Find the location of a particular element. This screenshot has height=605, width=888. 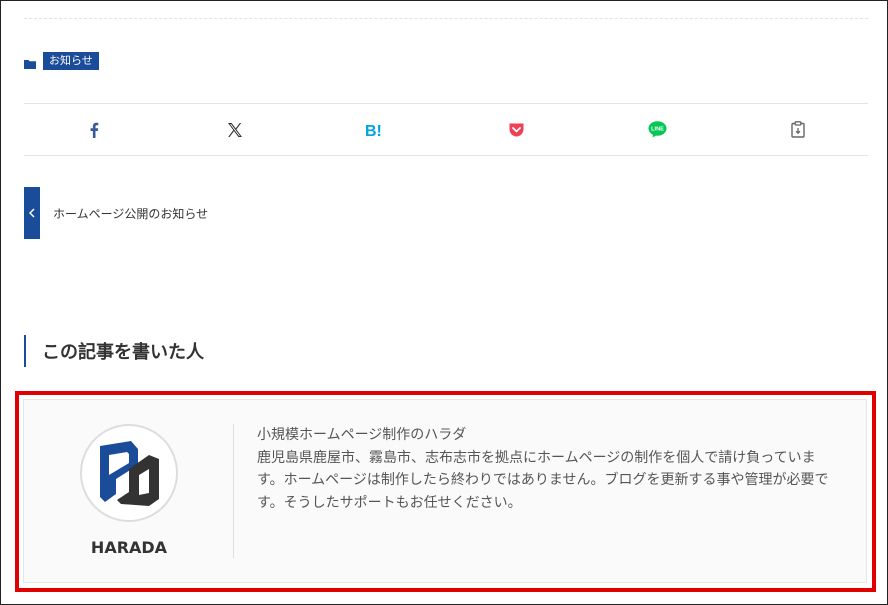

share-pocket-button is located at coordinates (516, 129).